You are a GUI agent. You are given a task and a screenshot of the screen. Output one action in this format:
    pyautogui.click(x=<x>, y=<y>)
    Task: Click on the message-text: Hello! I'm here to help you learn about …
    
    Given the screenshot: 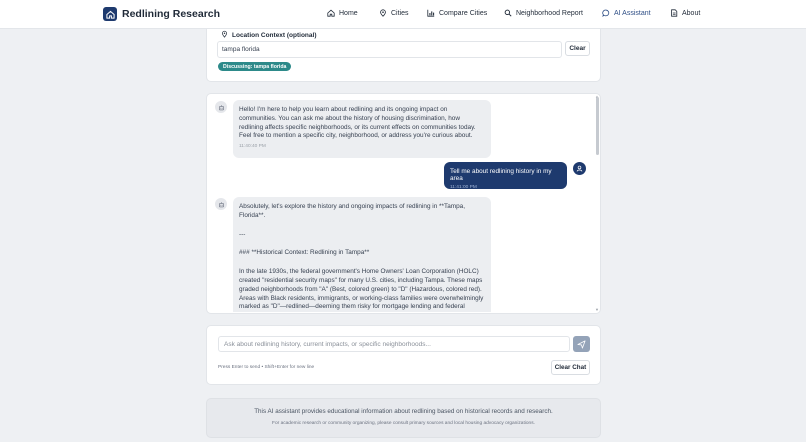 What is the action you would take?
    pyautogui.click(x=357, y=123)
    